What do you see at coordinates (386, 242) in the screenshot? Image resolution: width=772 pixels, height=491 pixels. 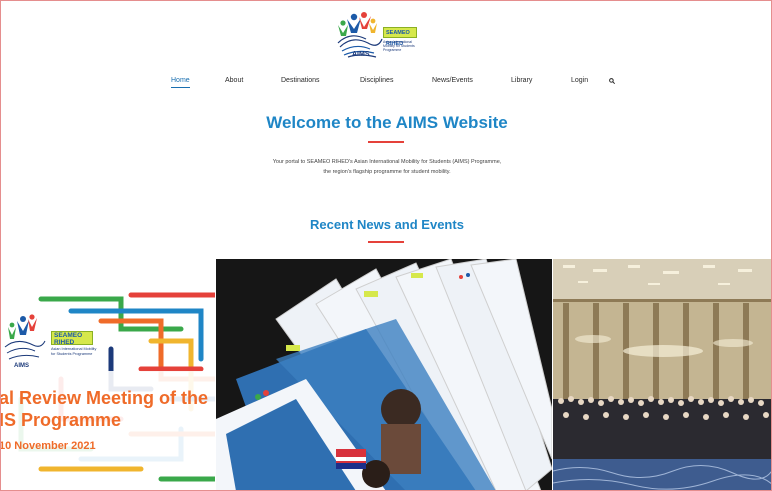 I see `news-divider` at bounding box center [386, 242].